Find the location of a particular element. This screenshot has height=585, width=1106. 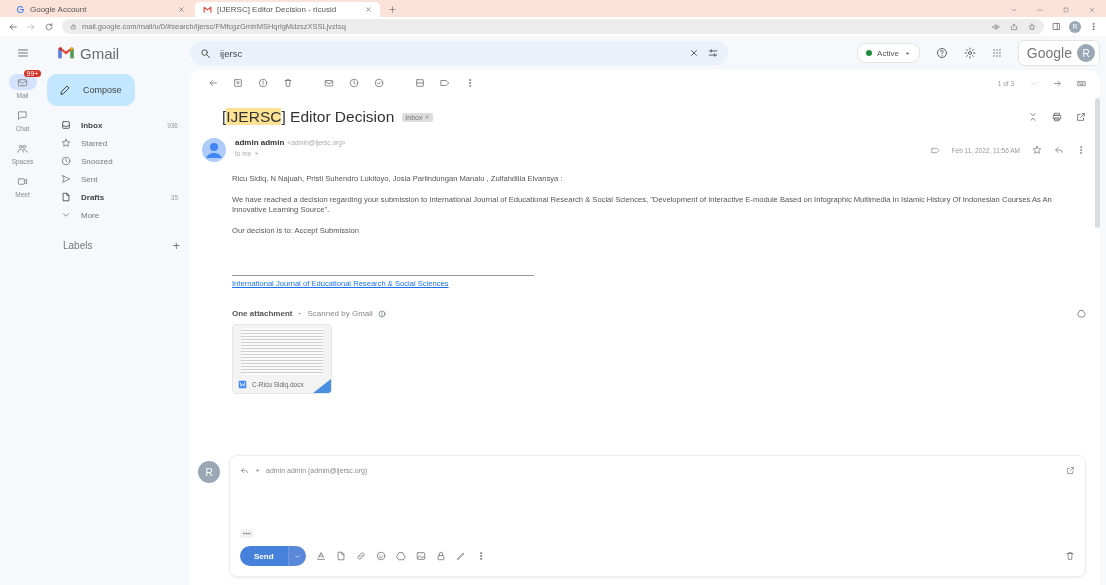

app-name: Gmail is located at coordinates (100, 53).